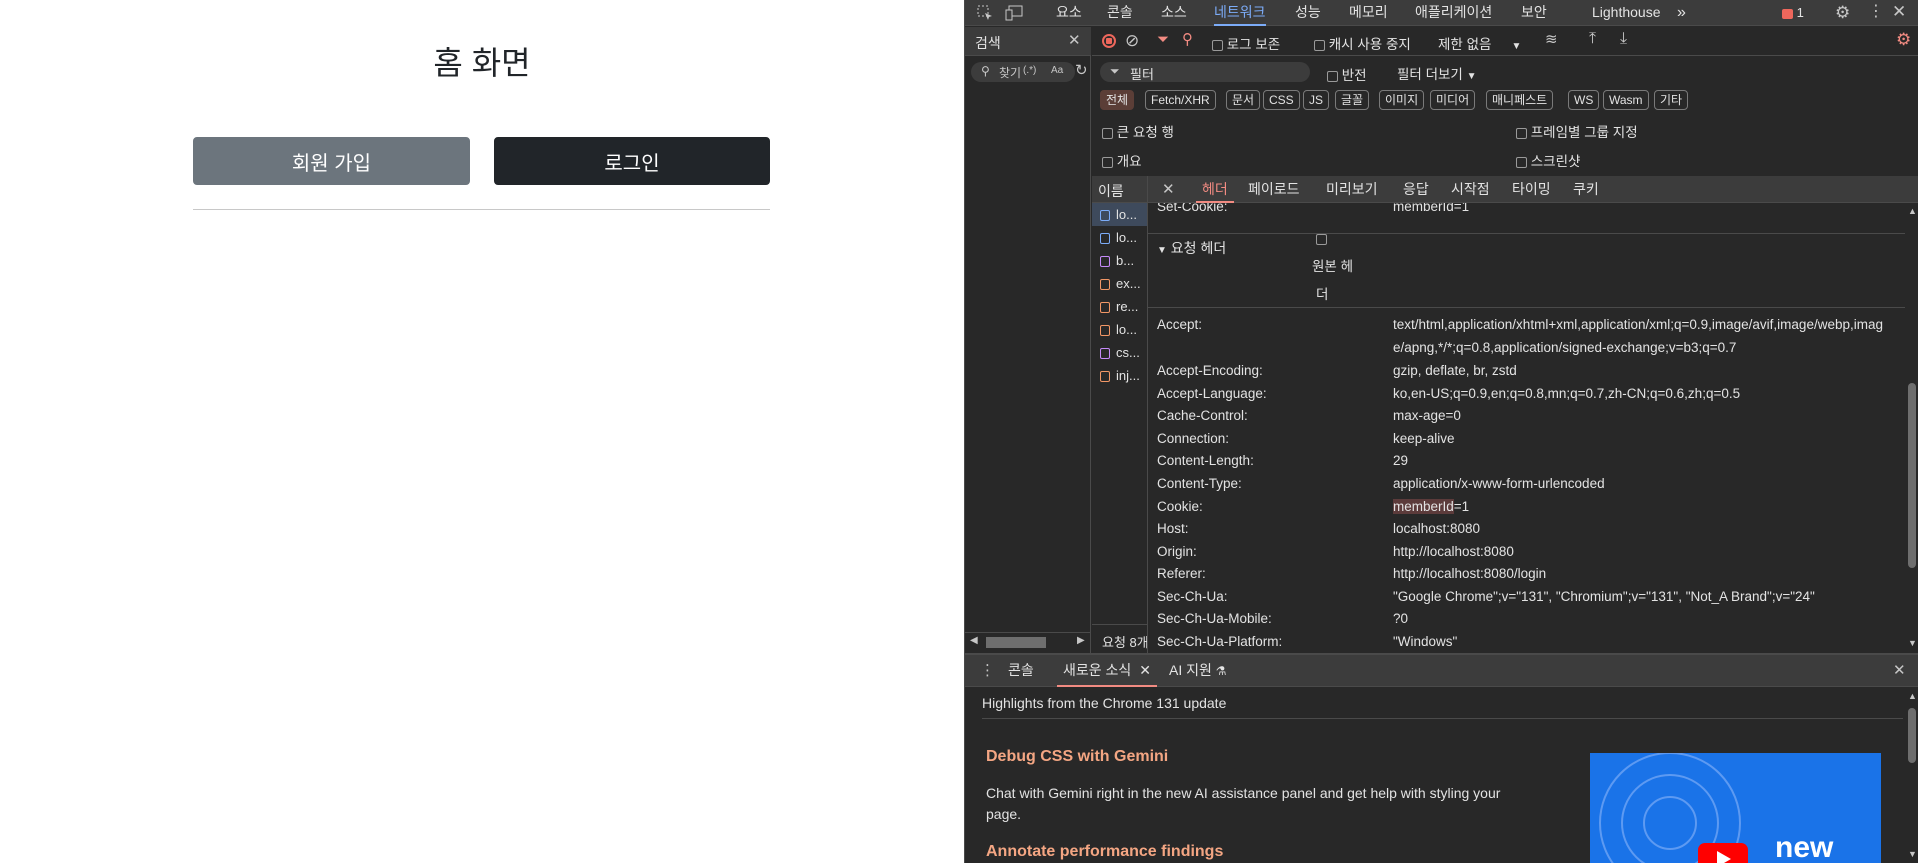 The width and height of the screenshot is (1918, 863). What do you see at coordinates (1243, 100) in the screenshot?
I see `chip-doc: 문서` at bounding box center [1243, 100].